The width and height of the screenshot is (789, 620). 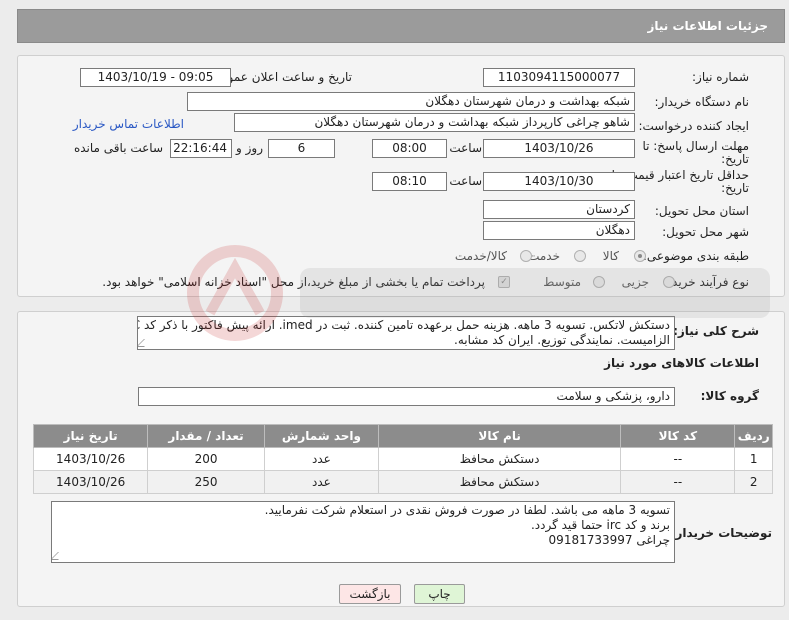 I want to click on goods-group-field: دارو، پزشکی و سلامت, so click(x=406, y=396).